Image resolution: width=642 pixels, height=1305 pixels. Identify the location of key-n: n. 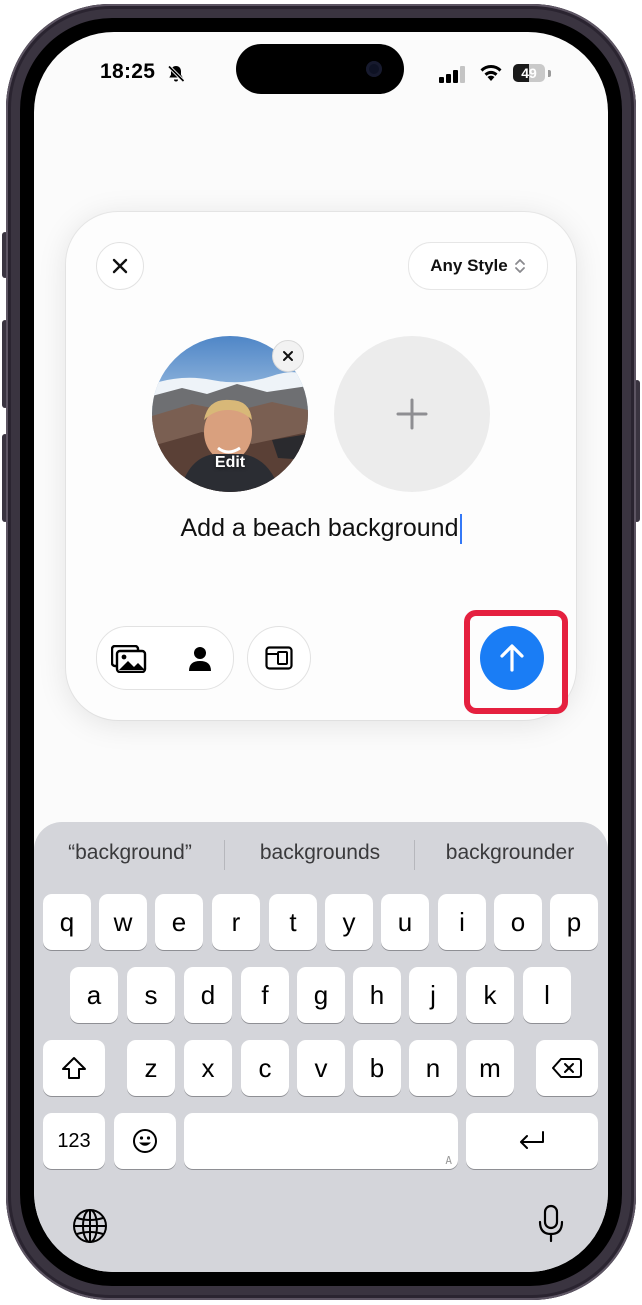
(433, 1068).